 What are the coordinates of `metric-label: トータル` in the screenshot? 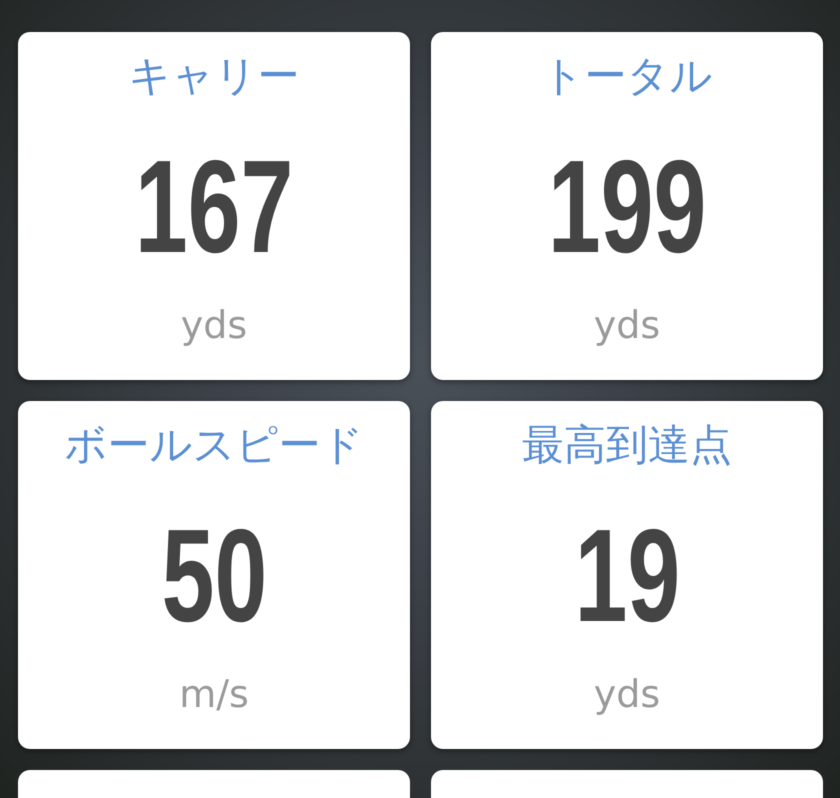 It's located at (627, 76).